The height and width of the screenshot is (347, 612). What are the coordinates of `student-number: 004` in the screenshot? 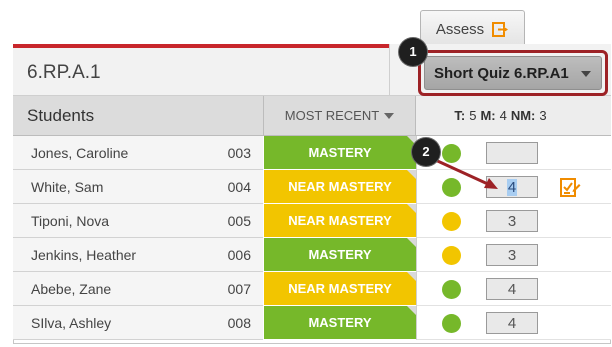 It's located at (239, 187).